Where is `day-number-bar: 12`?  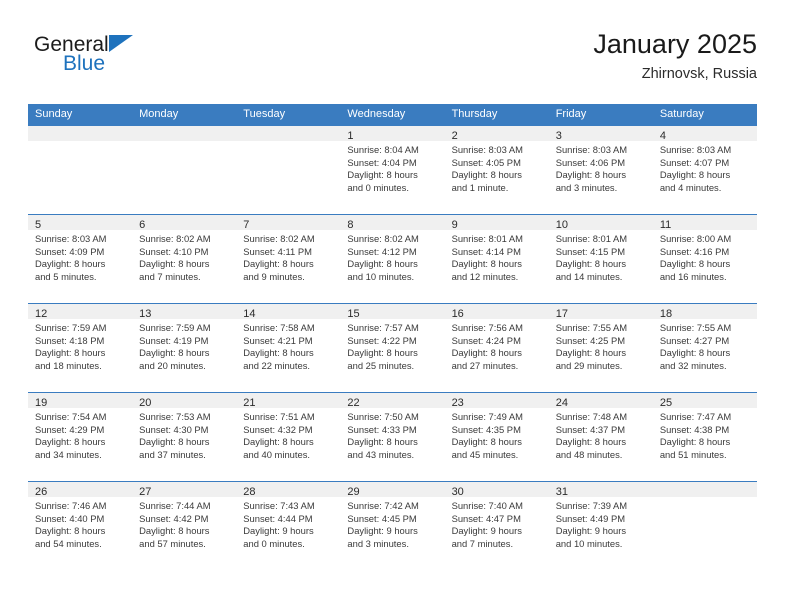 day-number-bar: 12 is located at coordinates (80, 312).